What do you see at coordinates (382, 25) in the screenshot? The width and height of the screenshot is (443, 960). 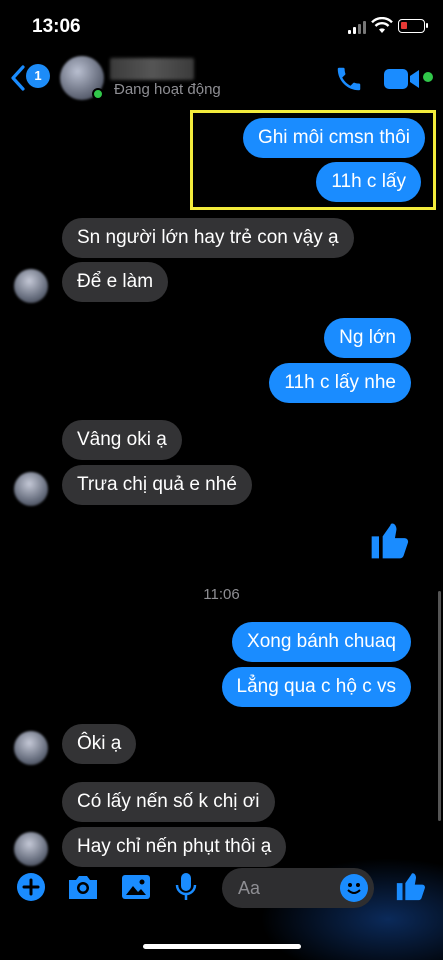 I see `wifi-icon` at bounding box center [382, 25].